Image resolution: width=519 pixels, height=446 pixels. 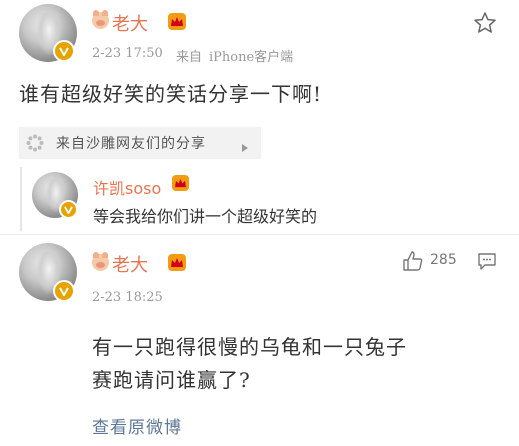 What do you see at coordinates (487, 261) in the screenshot?
I see `comment-icon` at bounding box center [487, 261].